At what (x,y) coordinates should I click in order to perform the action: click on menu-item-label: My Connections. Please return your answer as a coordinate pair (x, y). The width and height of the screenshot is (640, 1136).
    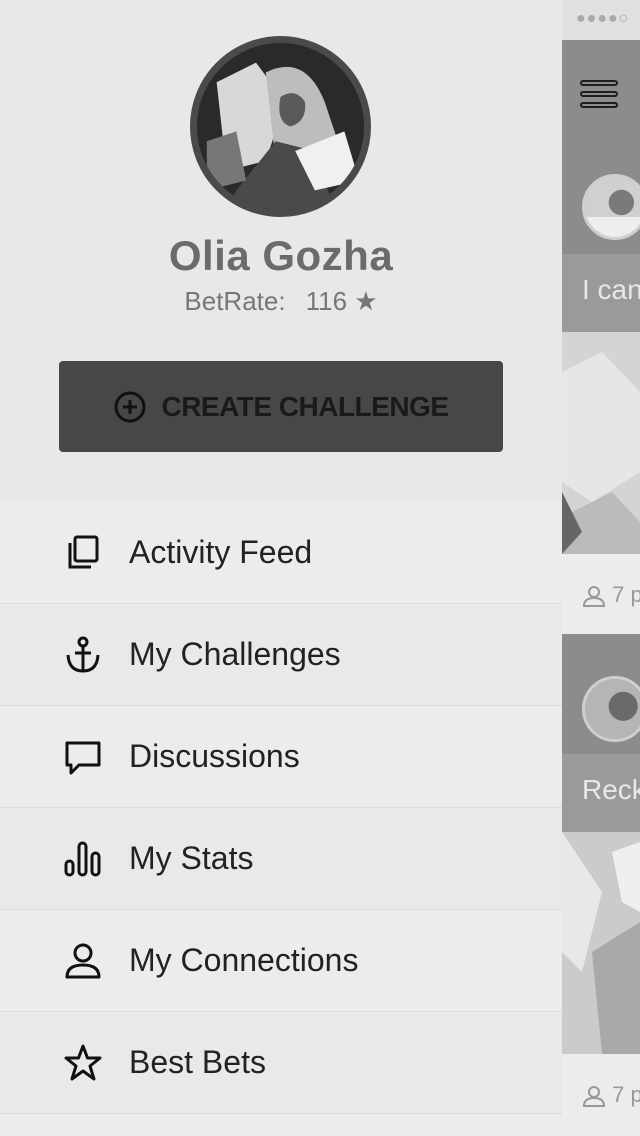
    Looking at the image, I should click on (244, 960).